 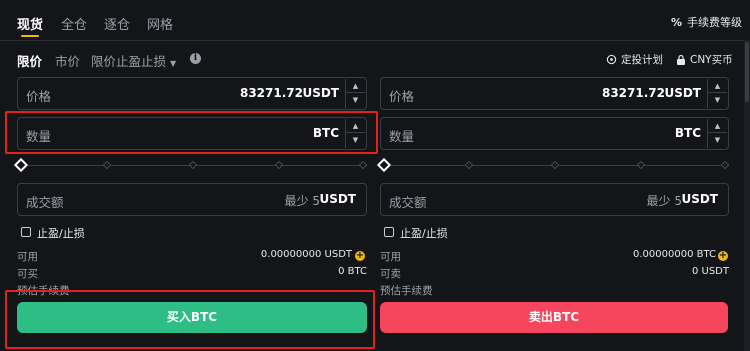 What do you see at coordinates (21, 165) in the screenshot?
I see `buy-slider-thumb` at bounding box center [21, 165].